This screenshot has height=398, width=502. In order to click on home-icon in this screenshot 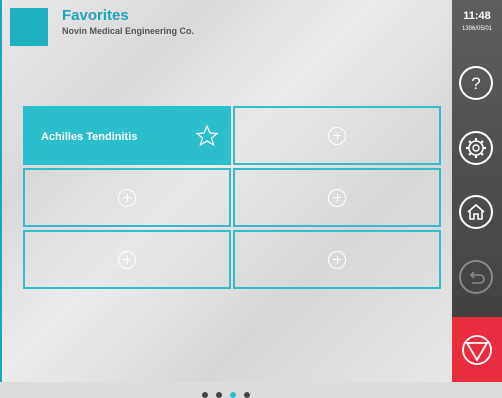, I will do `click(476, 211)`.